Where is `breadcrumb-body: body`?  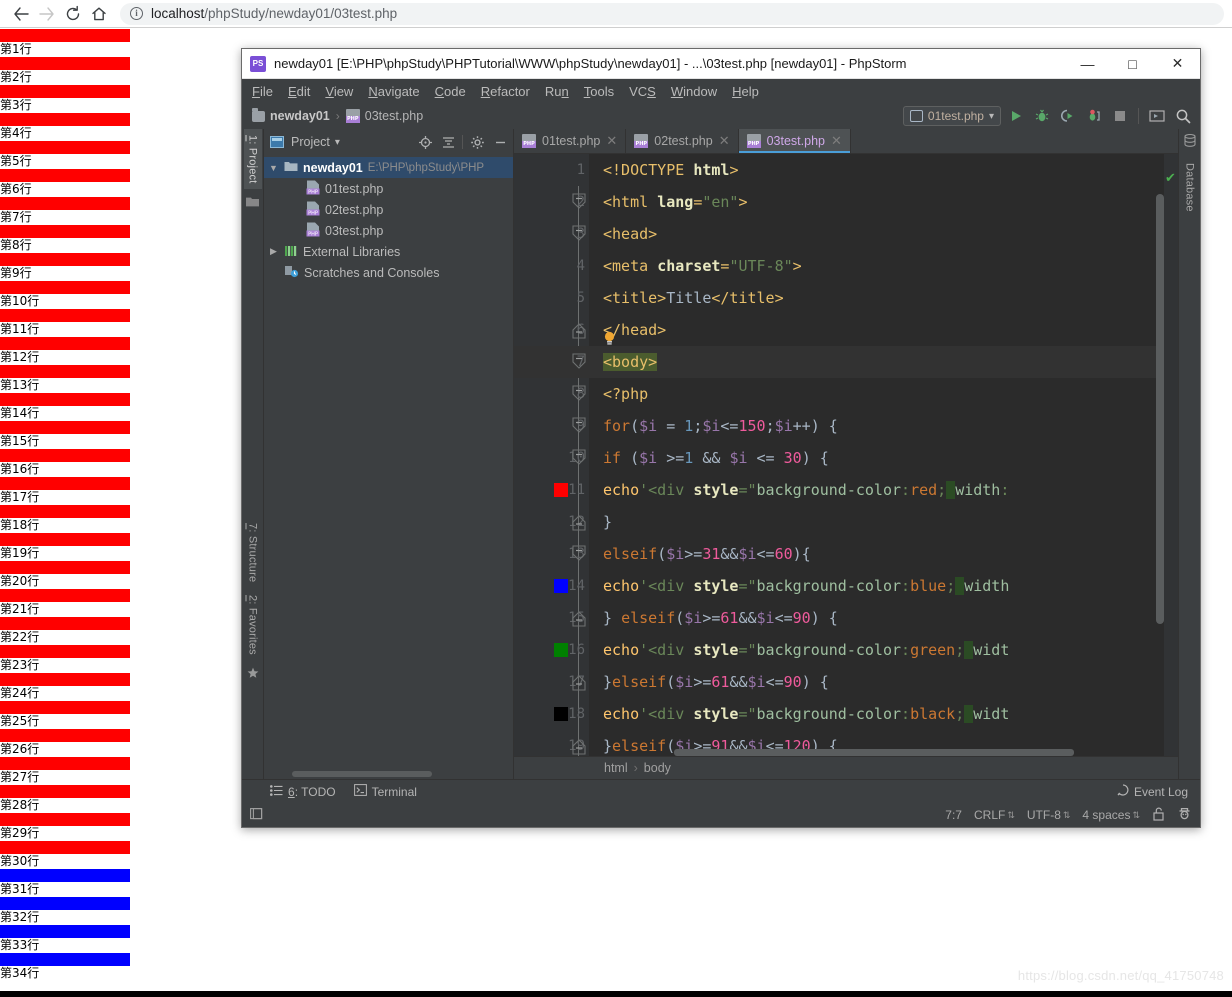
breadcrumb-body: body is located at coordinates (657, 768).